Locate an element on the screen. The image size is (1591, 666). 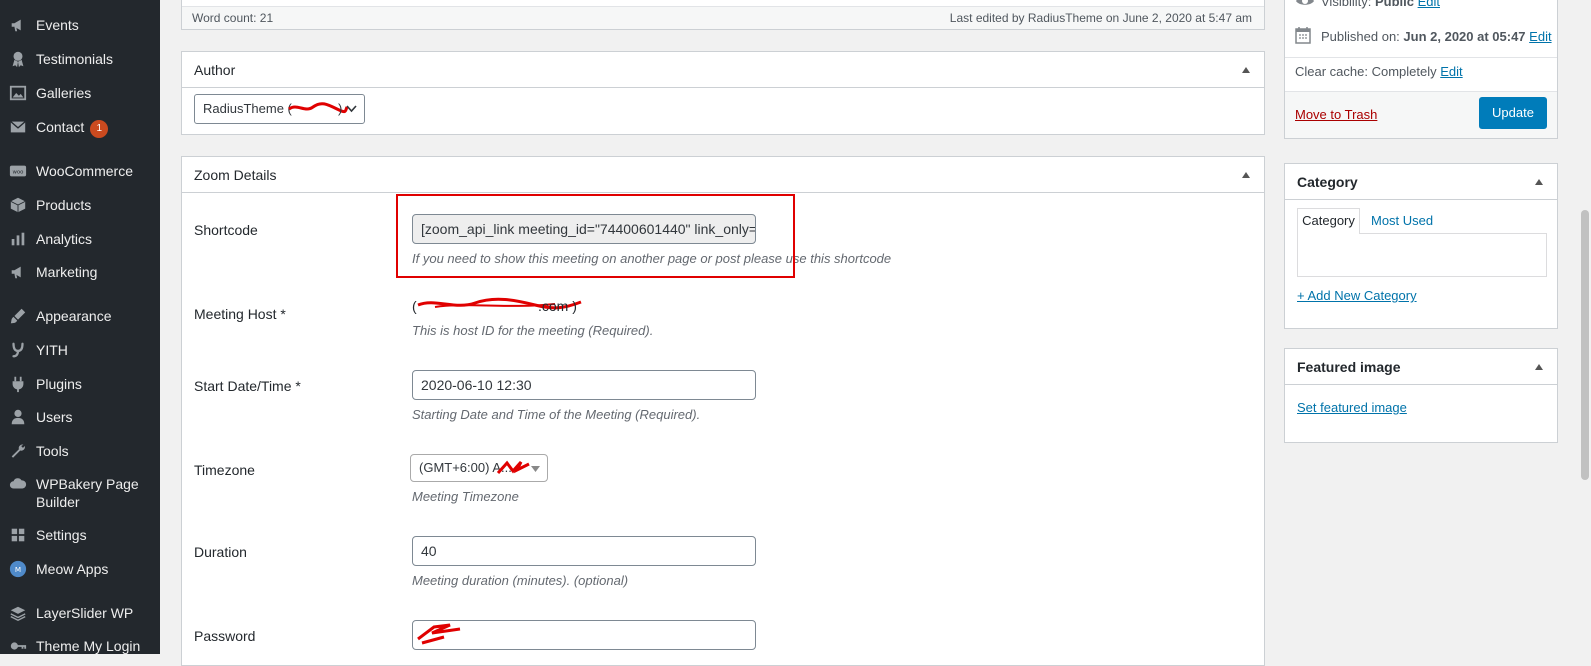
author-box: Author RadiusTheme ( ) is located at coordinates (723, 93).